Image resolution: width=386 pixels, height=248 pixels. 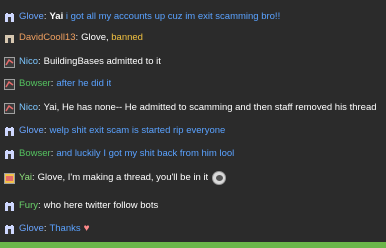 I want to click on message-text: BuildingBases admitted to it, so click(x=102, y=62).